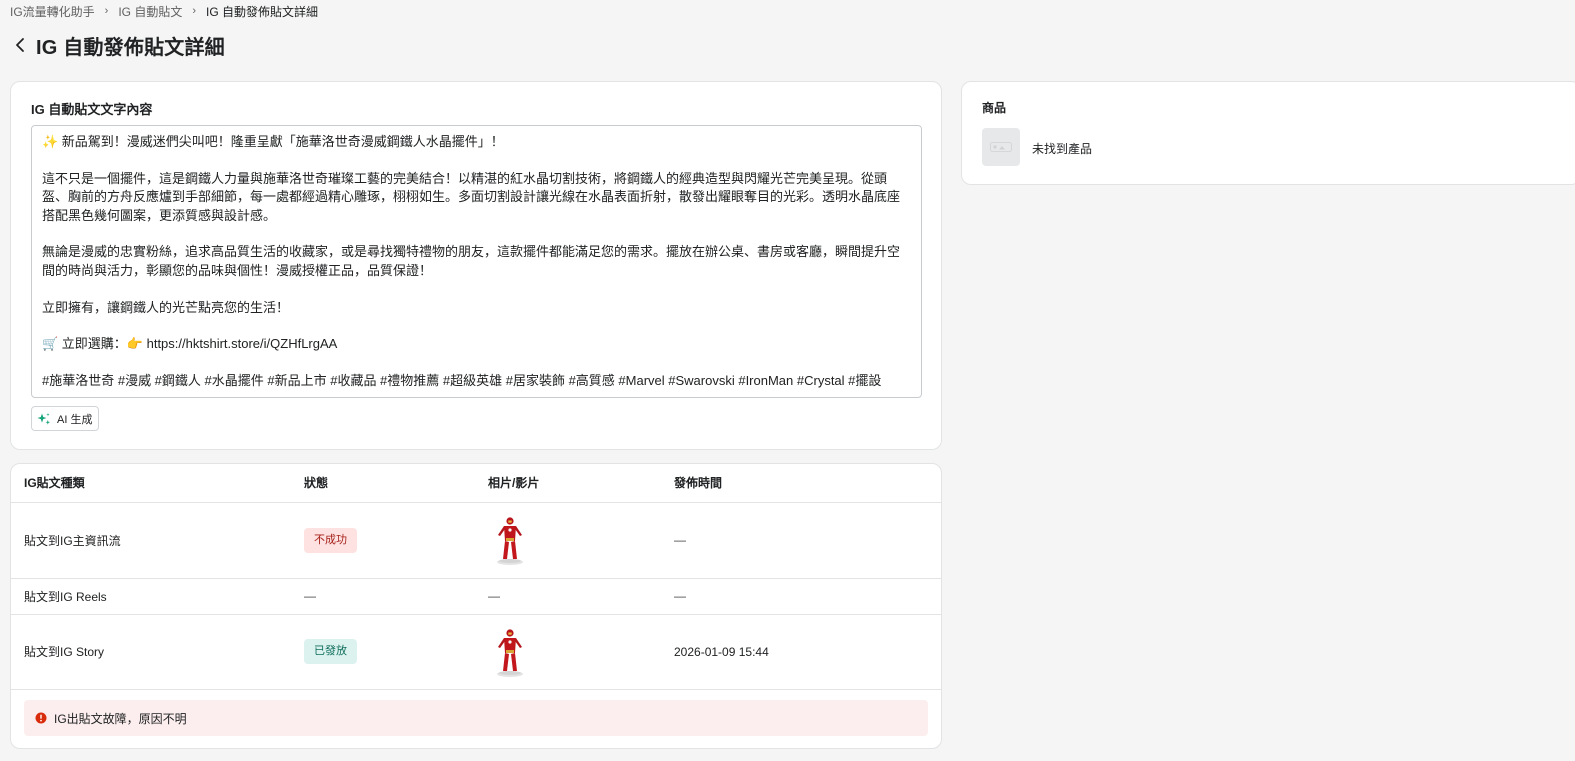 This screenshot has width=1575, height=761. I want to click on breadcrumb-item-ig-auto-post: IG 自動貼文, so click(150, 11).